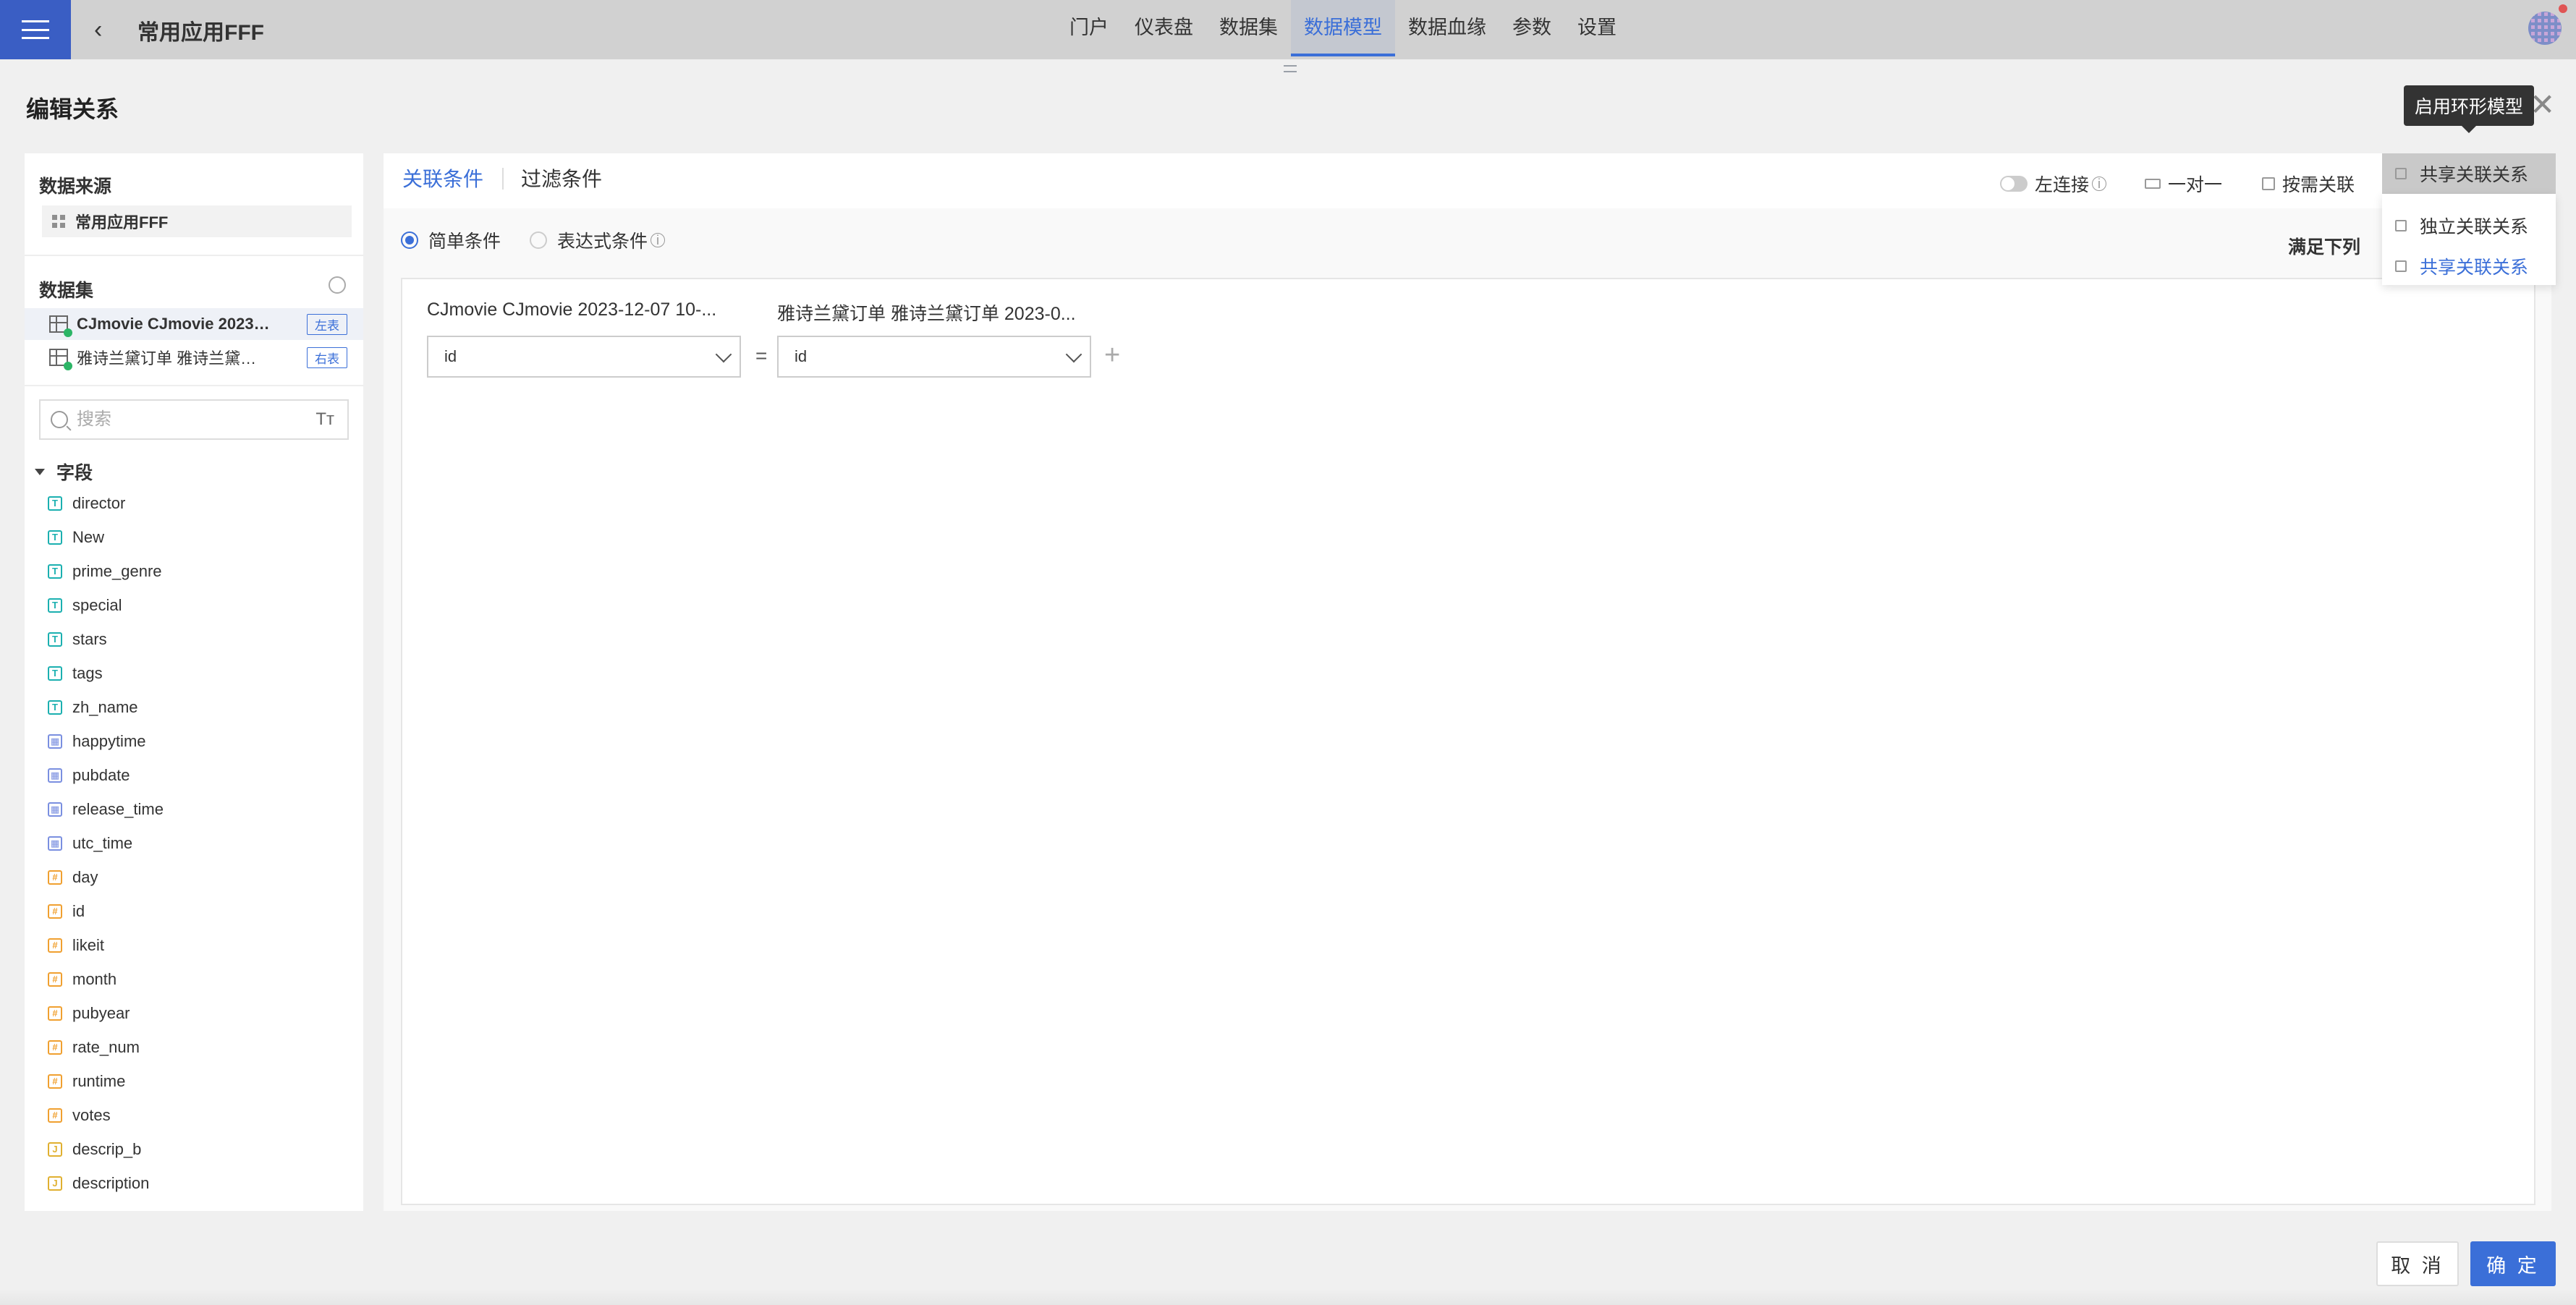 The height and width of the screenshot is (1305, 2576). Describe the element at coordinates (106, 1047) in the screenshot. I see `field-item: # rate_num` at that location.